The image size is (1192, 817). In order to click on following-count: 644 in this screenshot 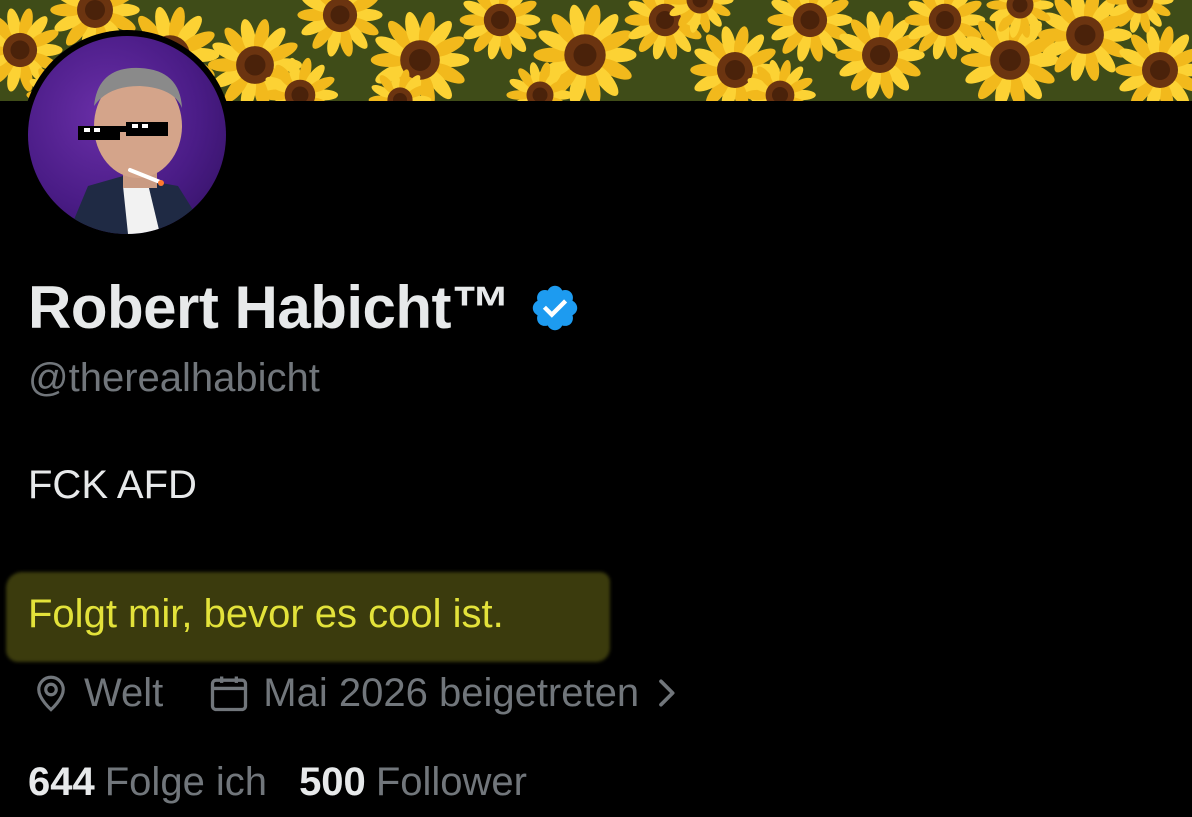, I will do `click(61, 782)`.